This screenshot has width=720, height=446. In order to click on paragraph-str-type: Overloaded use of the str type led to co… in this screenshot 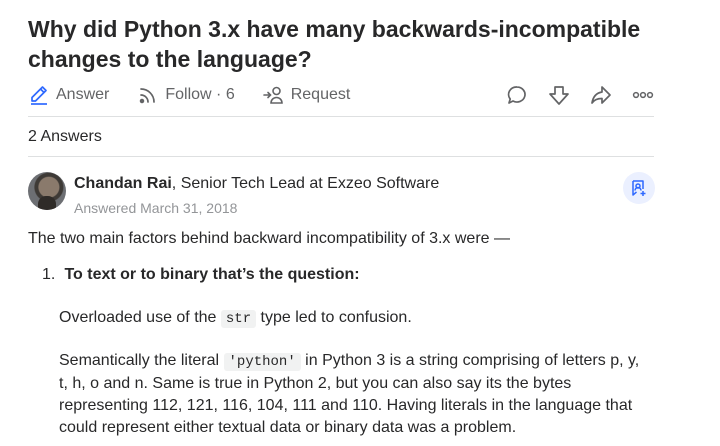, I will do `click(354, 318)`.